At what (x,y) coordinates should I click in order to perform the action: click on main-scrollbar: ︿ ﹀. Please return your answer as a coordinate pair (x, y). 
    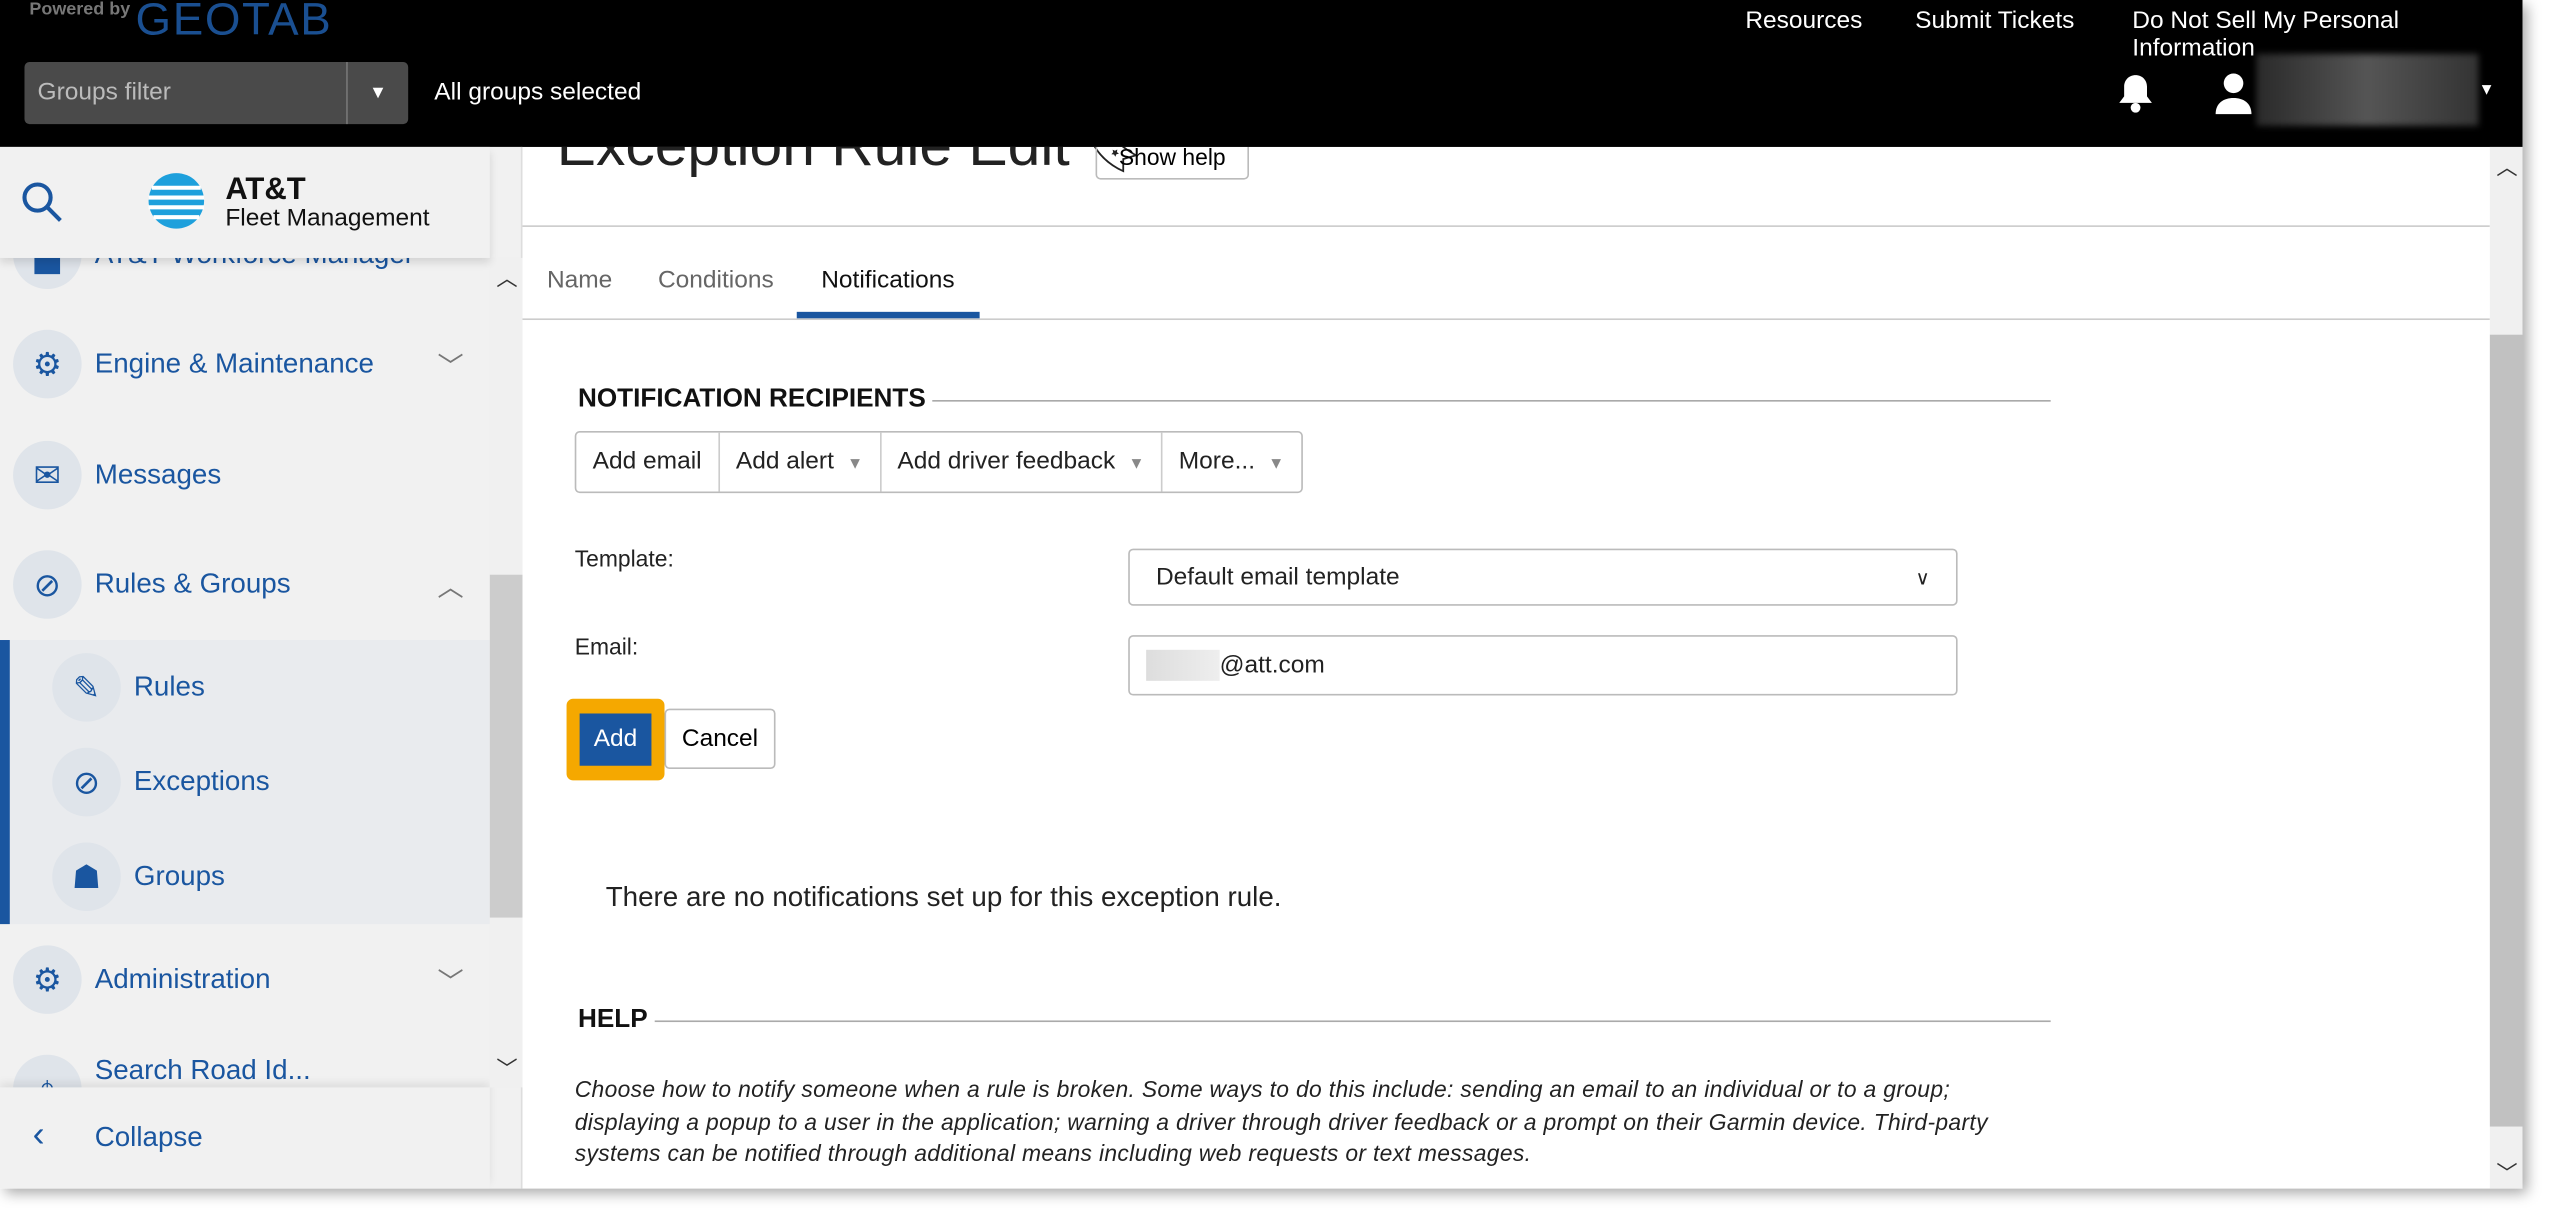
    Looking at the image, I should click on (2506, 667).